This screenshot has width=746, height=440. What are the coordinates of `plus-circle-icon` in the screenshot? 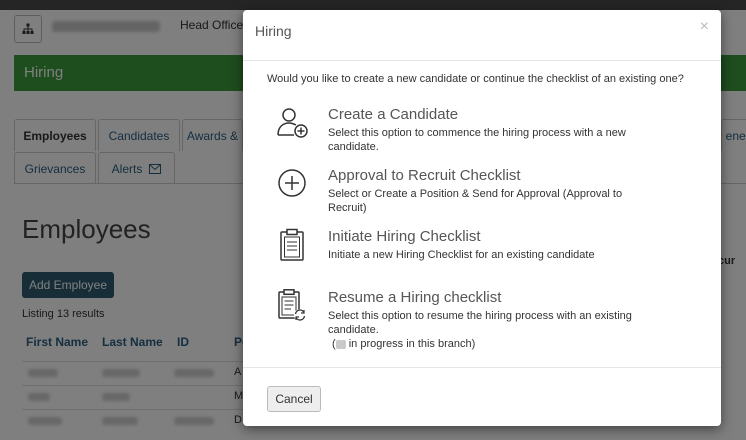 It's located at (292, 183).